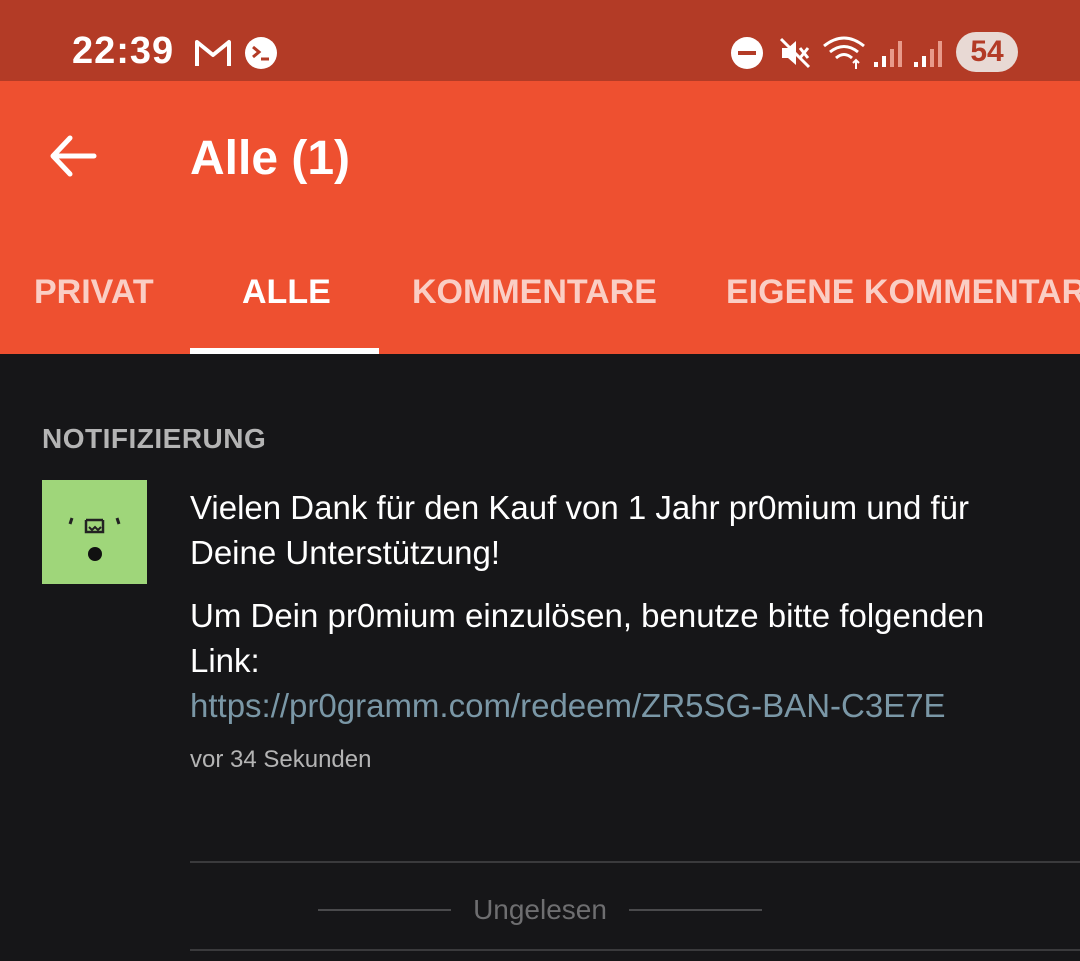 The height and width of the screenshot is (961, 1080). What do you see at coordinates (94, 539) in the screenshot?
I see `avatar-face-icon` at bounding box center [94, 539].